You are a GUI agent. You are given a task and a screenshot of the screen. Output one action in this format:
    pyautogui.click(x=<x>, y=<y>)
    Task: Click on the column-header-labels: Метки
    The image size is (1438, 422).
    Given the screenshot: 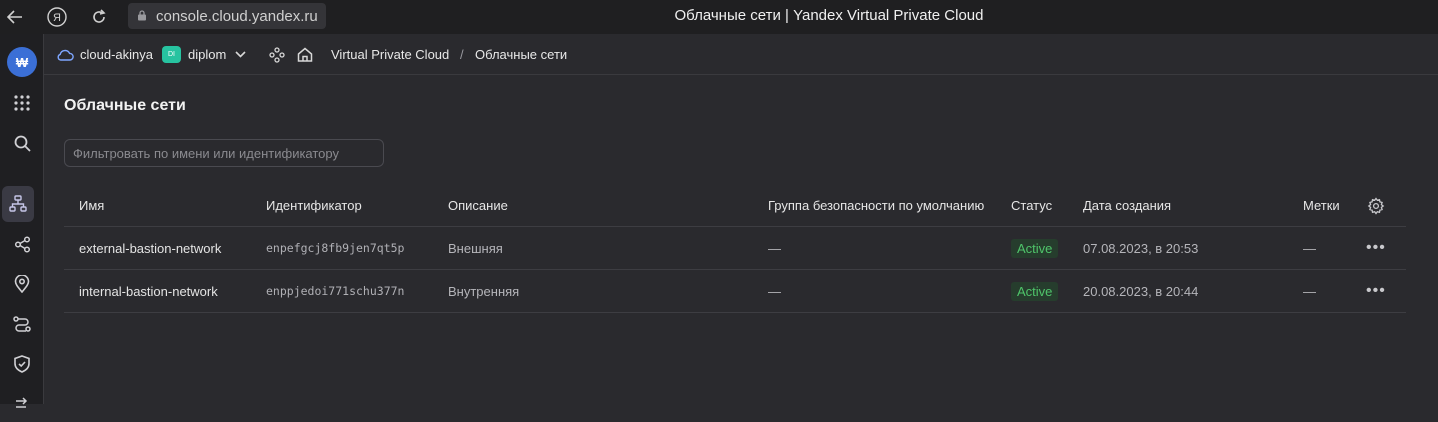 What is the action you would take?
    pyautogui.click(x=1321, y=205)
    